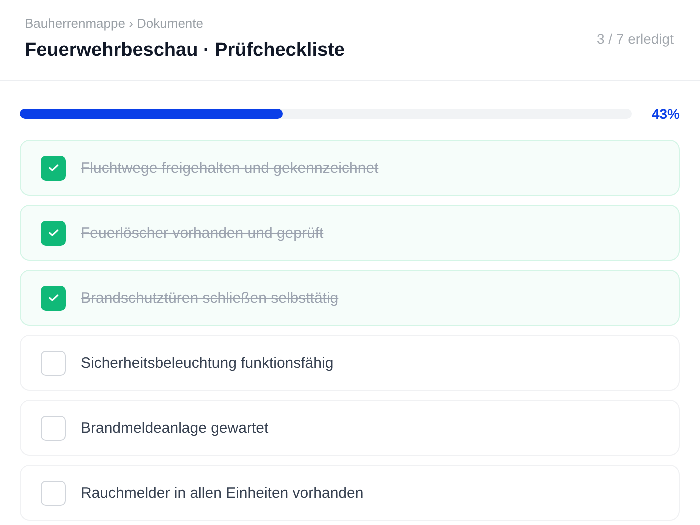 The height and width of the screenshot is (525, 700). What do you see at coordinates (114, 23) in the screenshot?
I see `breadcrumb: Bauherrenmappe › Dokumente` at bounding box center [114, 23].